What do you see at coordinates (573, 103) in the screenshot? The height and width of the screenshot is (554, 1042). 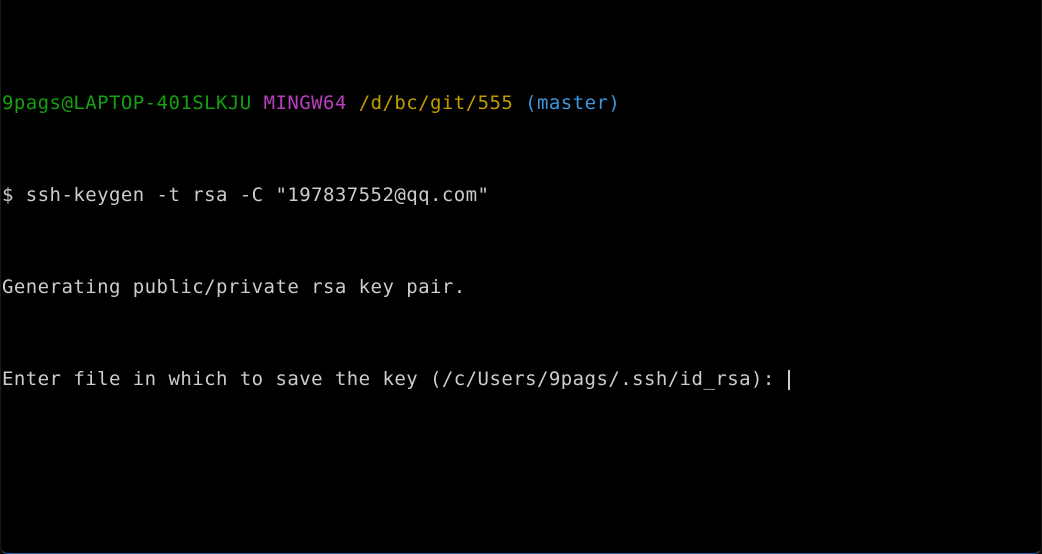 I see `prompt-branch: (master)` at bounding box center [573, 103].